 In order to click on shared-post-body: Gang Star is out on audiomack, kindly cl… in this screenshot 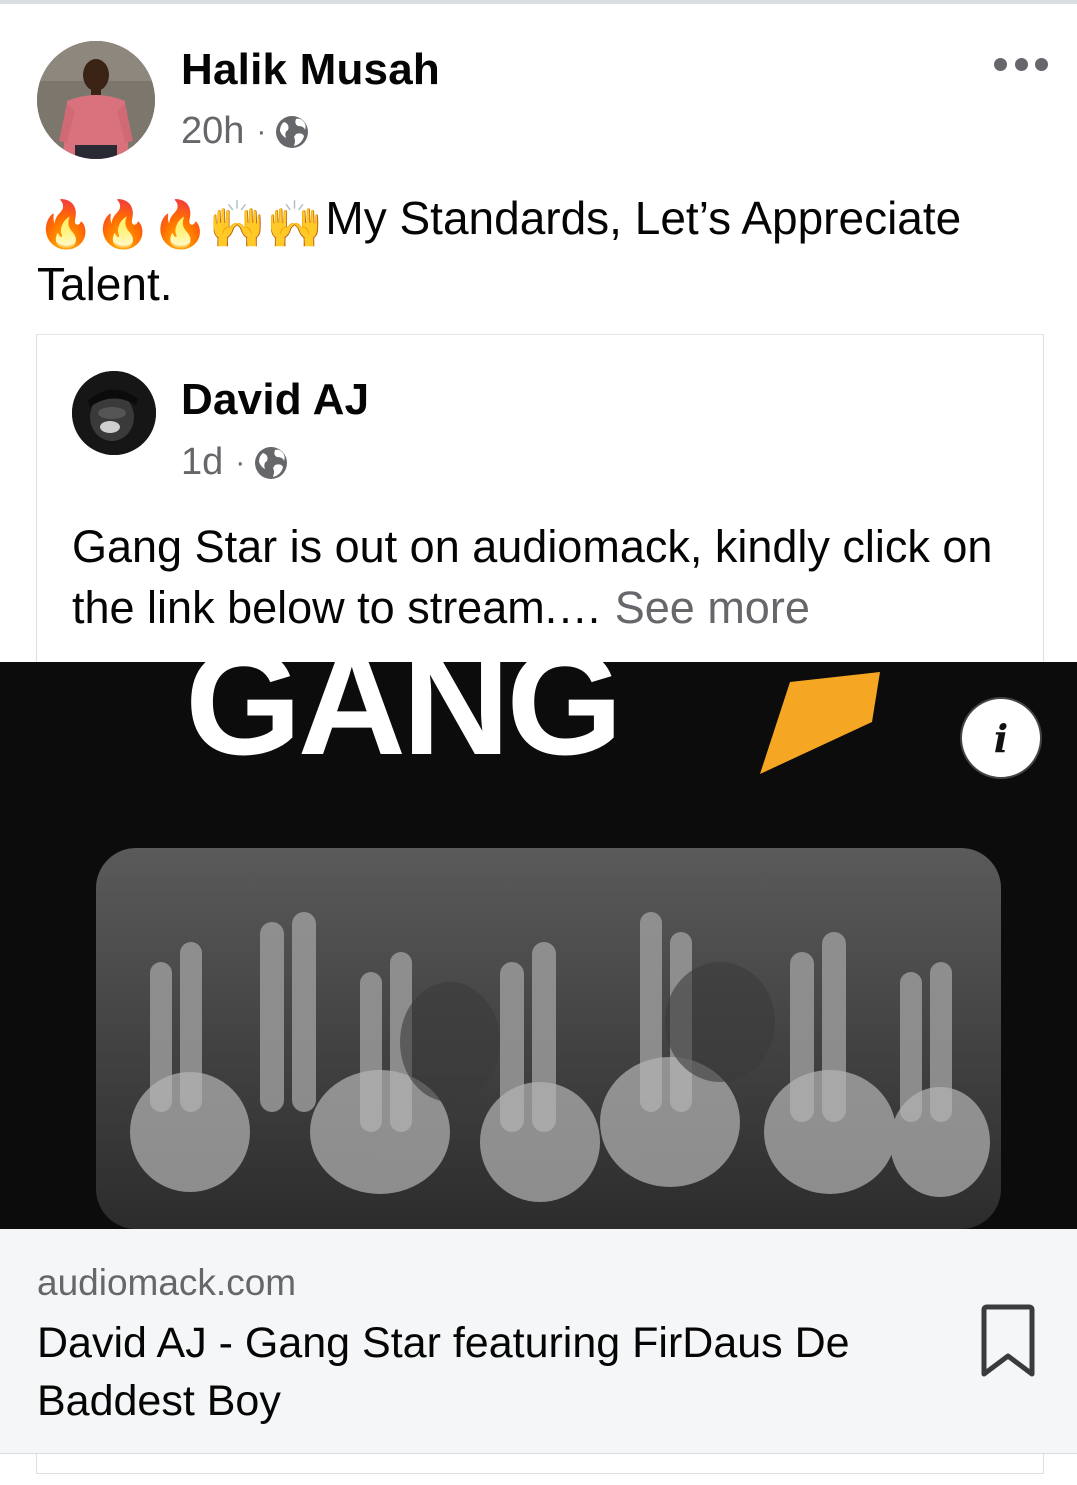, I will do `click(532, 577)`.